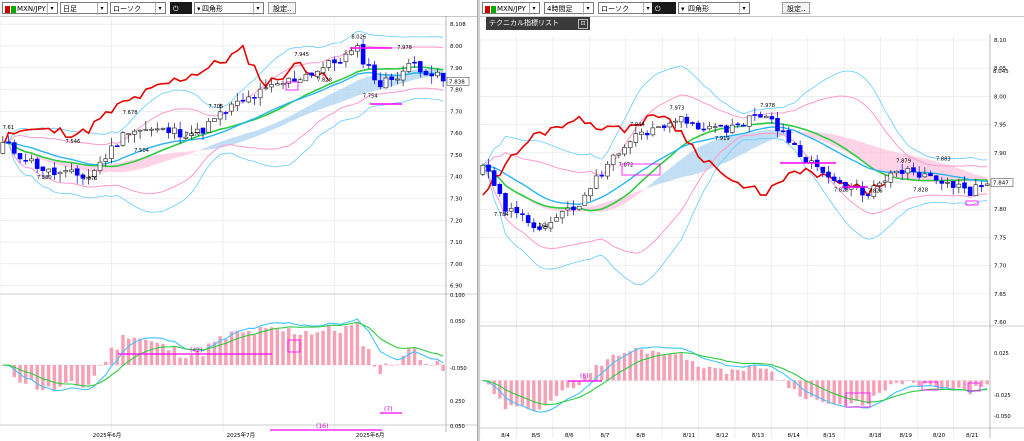 The height and width of the screenshot is (441, 1024). Describe the element at coordinates (1002, 396) in the screenshot. I see `osc-tick-label: -0.025` at that location.